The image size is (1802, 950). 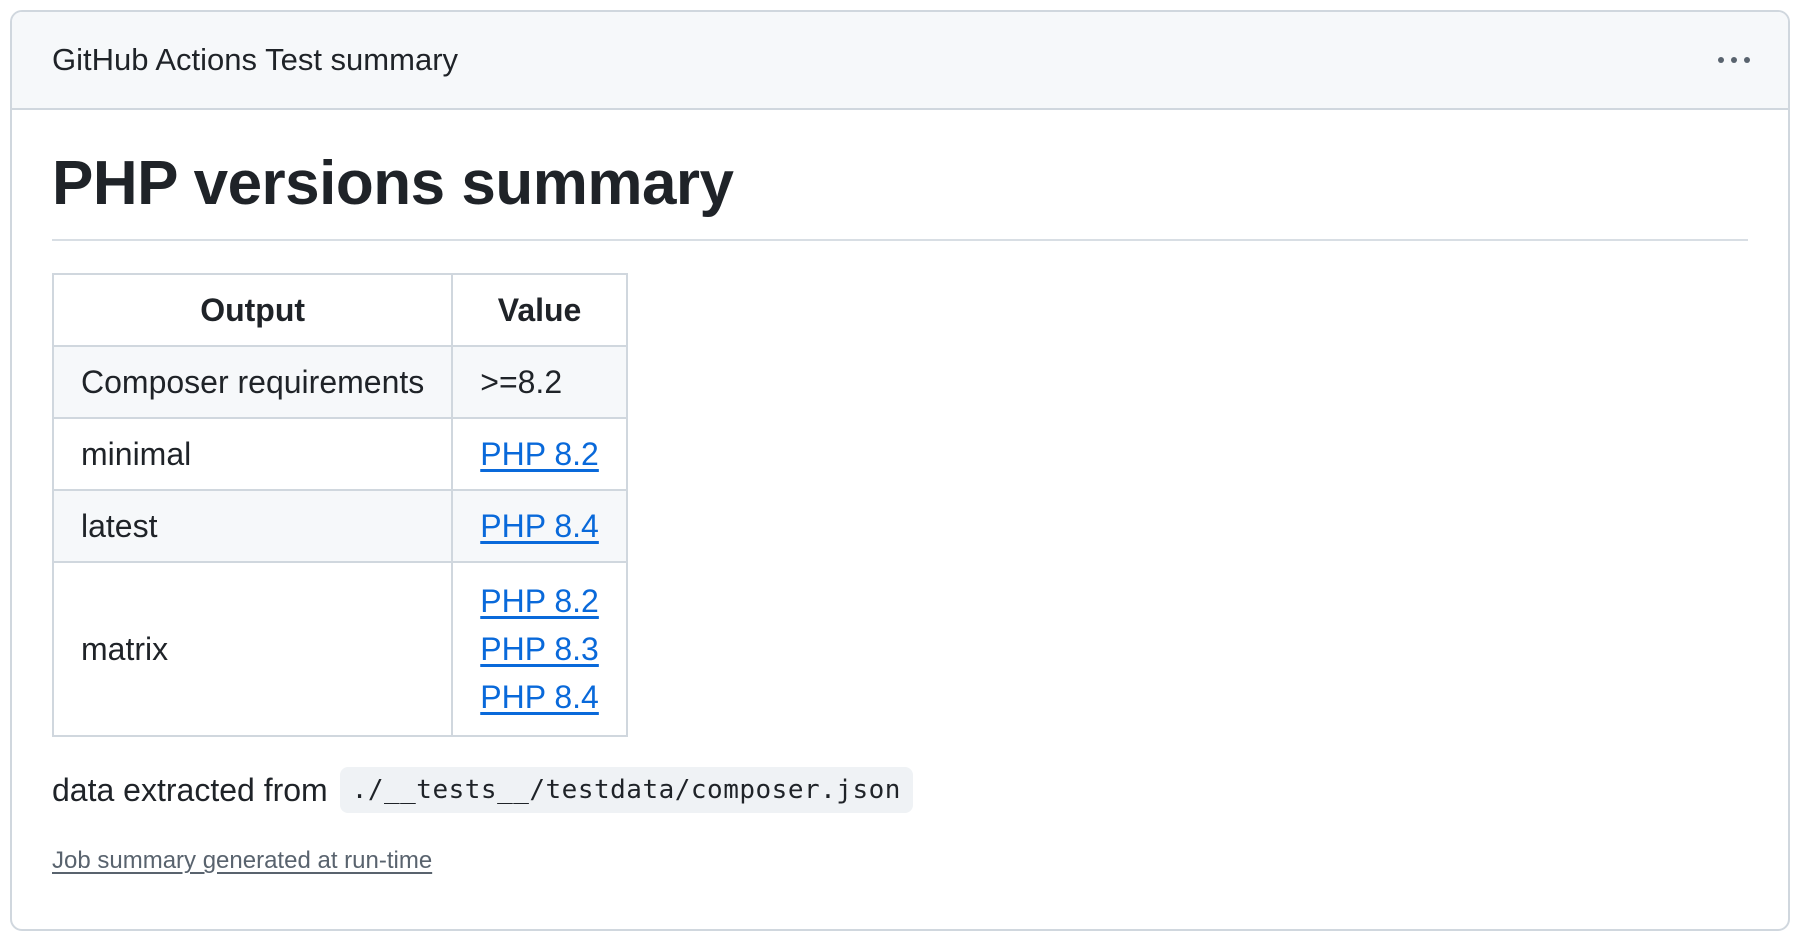 I want to click on php-version-link: PHP 8.3, so click(x=539, y=649).